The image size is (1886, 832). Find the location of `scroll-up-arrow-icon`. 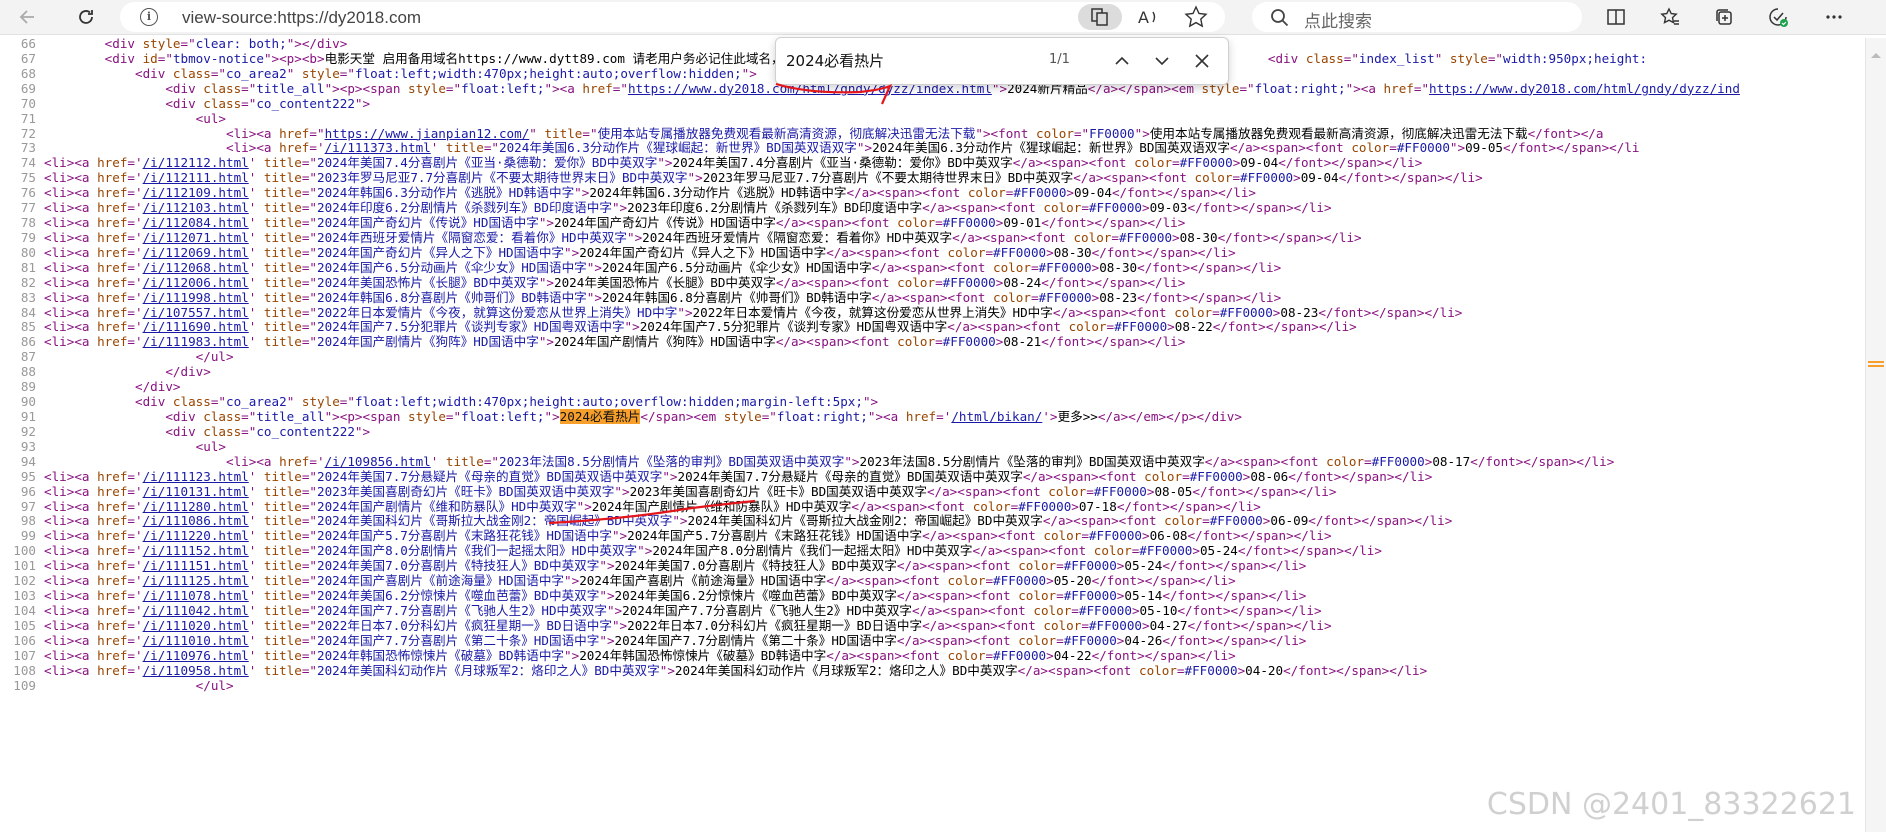

scroll-up-arrow-icon is located at coordinates (1875, 51).